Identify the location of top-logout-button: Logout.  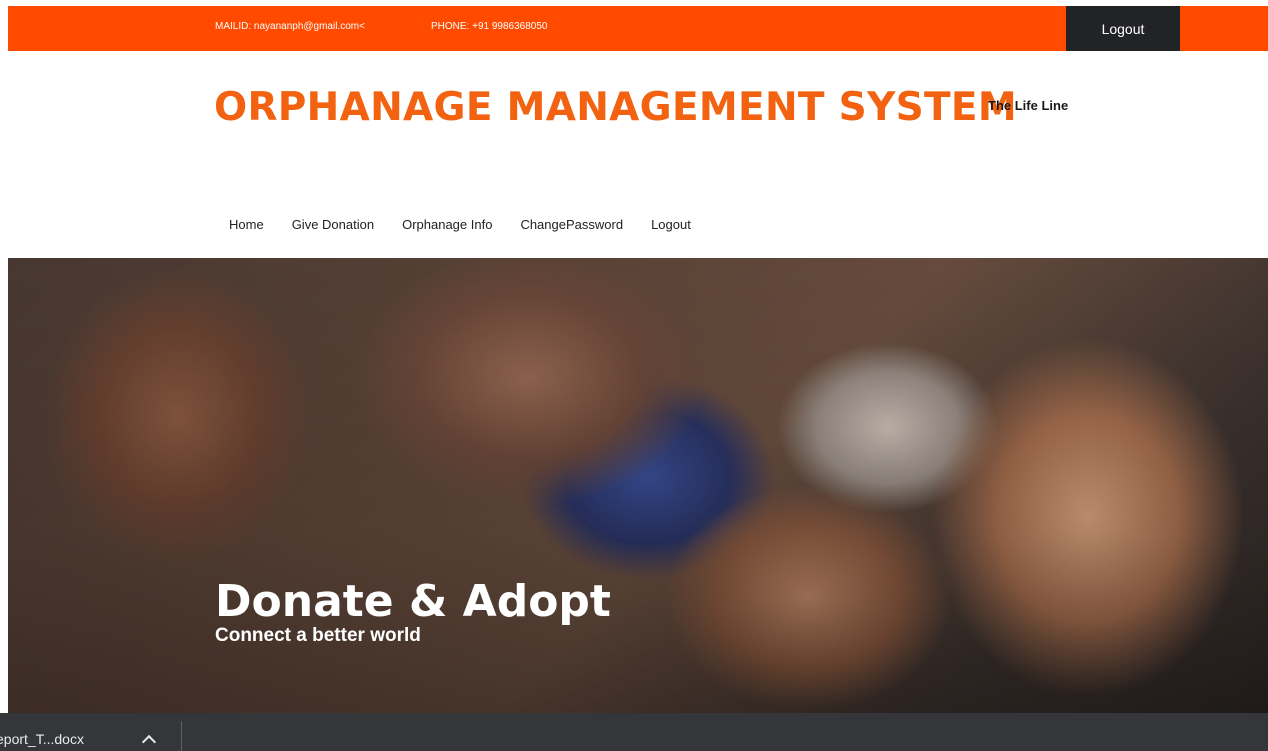
(1123, 28).